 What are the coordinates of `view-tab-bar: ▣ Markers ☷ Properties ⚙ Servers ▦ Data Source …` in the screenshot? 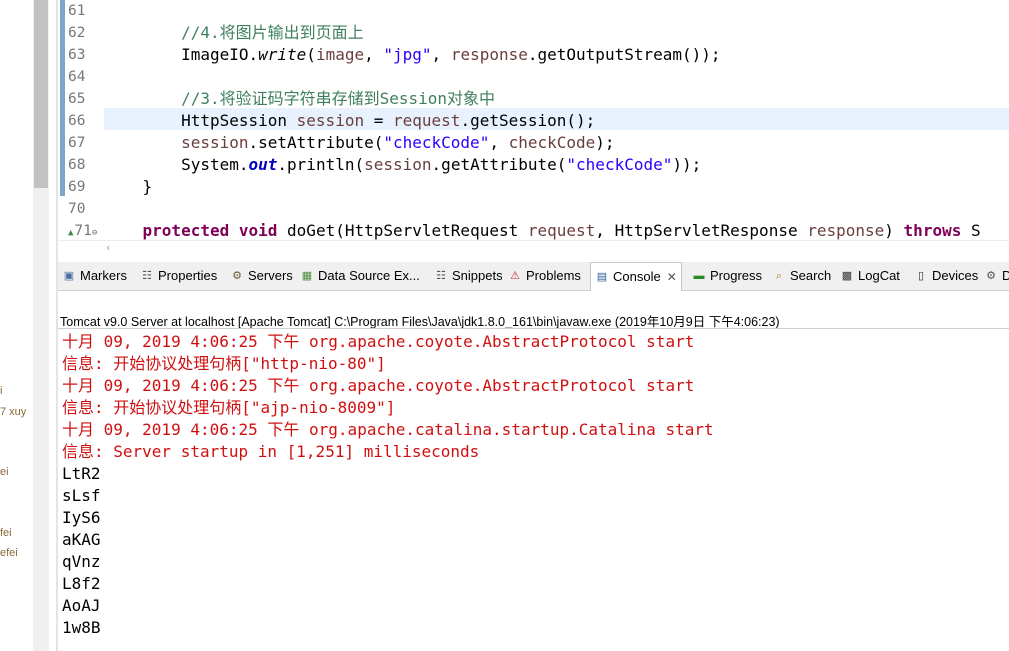 It's located at (533, 276).